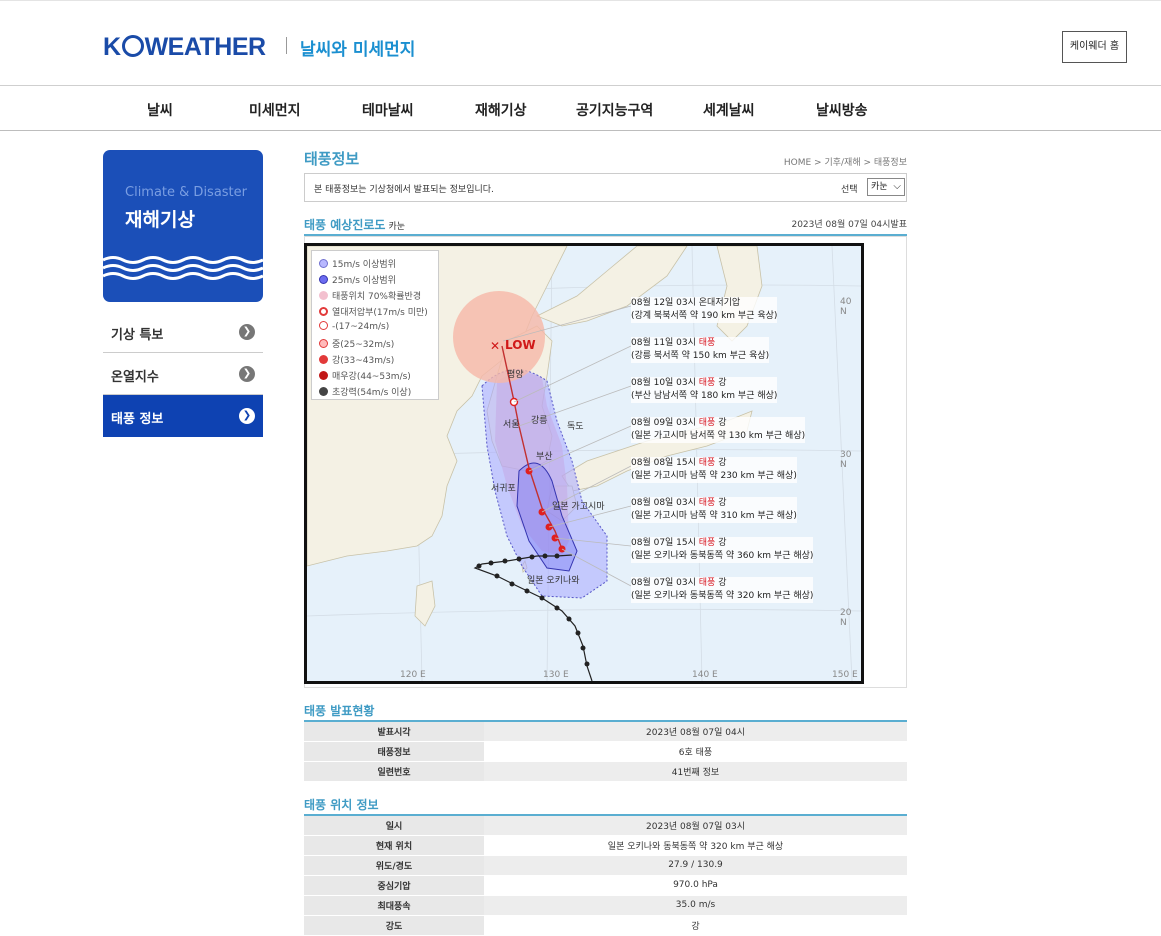 The height and width of the screenshot is (936, 1161). I want to click on annotation-location: (일본 오키나와 동북동쪽 약 320 km 부근 해상), so click(722, 596).